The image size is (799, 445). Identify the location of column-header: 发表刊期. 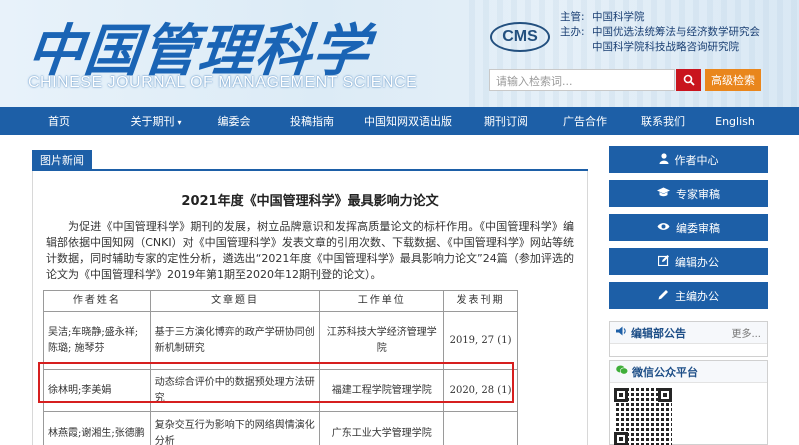
(480, 301).